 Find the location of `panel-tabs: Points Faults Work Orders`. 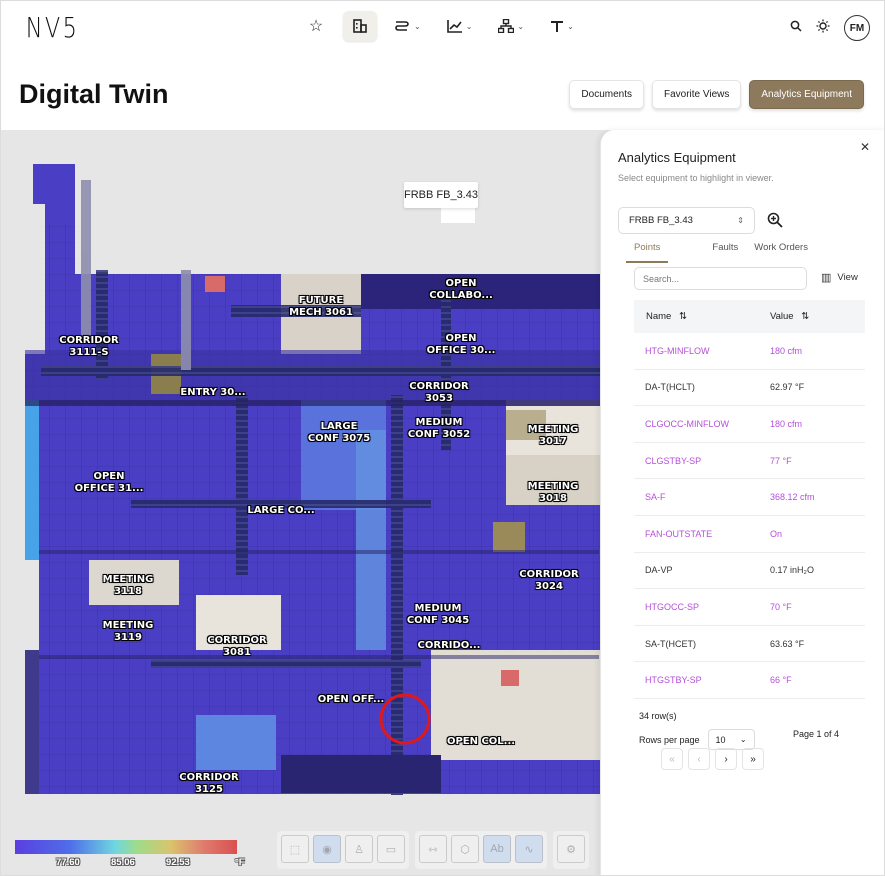

panel-tabs: Points Faults Work Orders is located at coordinates (717, 252).